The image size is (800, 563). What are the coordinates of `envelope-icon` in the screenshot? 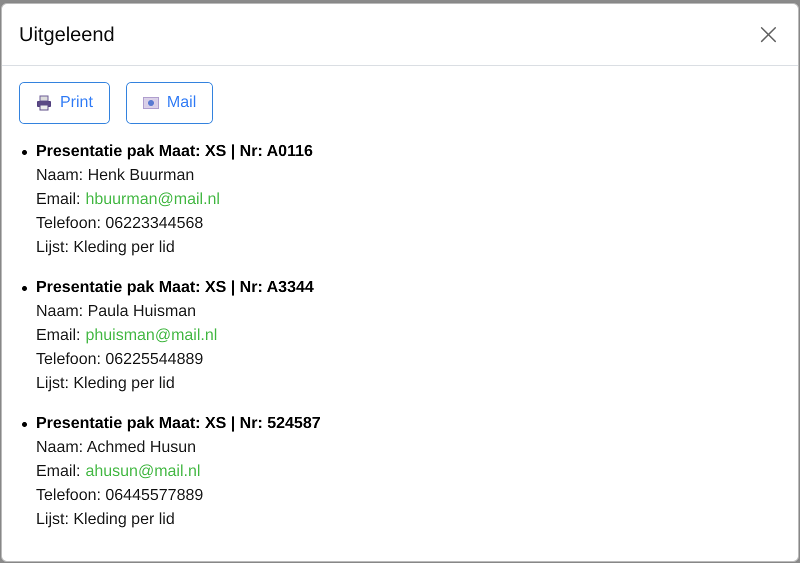 It's located at (150, 103).